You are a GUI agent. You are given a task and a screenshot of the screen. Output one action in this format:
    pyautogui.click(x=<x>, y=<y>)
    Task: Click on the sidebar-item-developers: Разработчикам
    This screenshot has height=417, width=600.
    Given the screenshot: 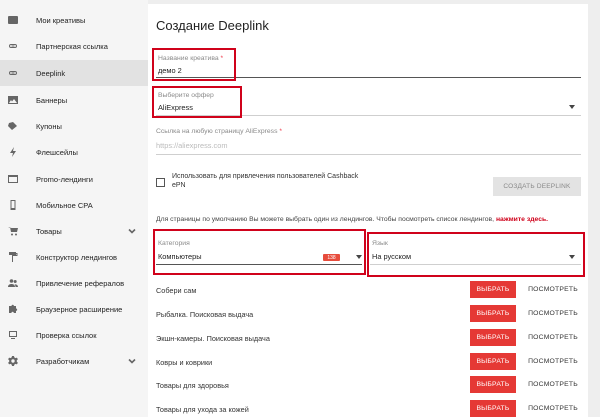 What is the action you would take?
    pyautogui.click(x=74, y=361)
    